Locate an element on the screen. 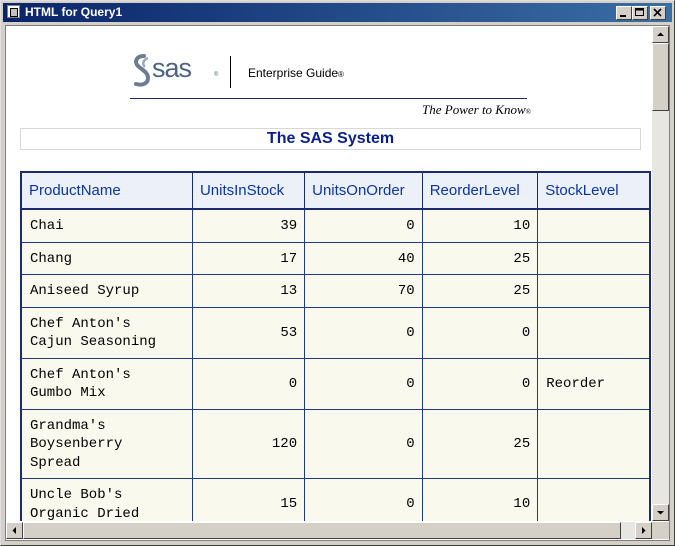 This screenshot has width=675, height=546. cell-unitsinstock: 15 is located at coordinates (248, 499).